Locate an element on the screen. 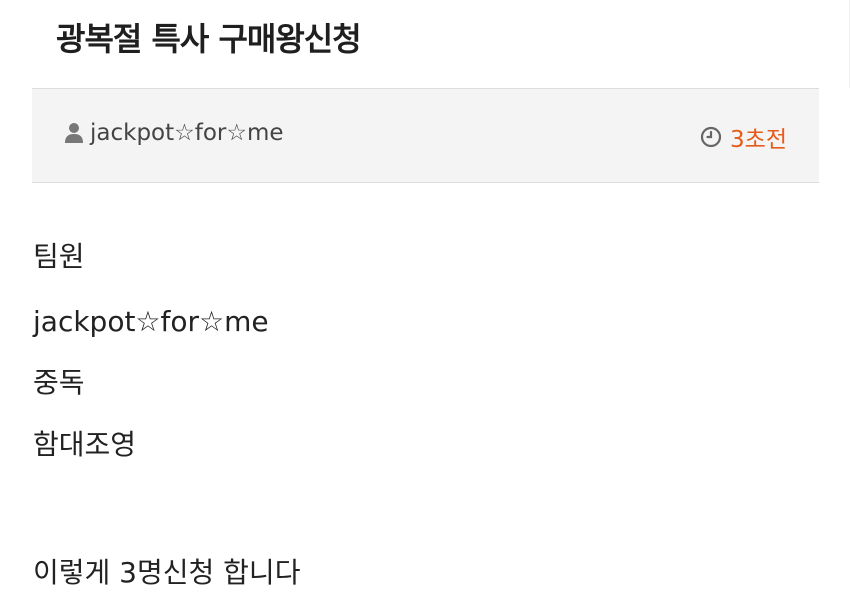 The height and width of the screenshot is (604, 850). post-author: jackpot☆for☆me is located at coordinates (174, 133).